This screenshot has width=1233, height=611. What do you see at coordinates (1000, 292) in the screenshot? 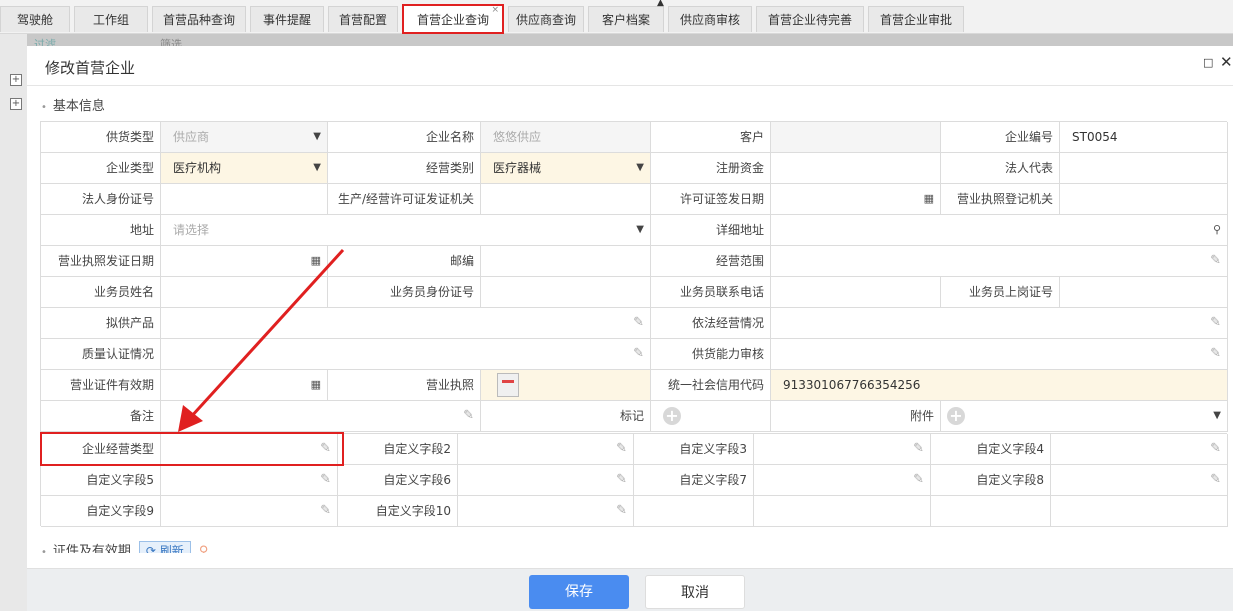
I see `salesman-cert-label: 业务员上岗证号` at bounding box center [1000, 292].